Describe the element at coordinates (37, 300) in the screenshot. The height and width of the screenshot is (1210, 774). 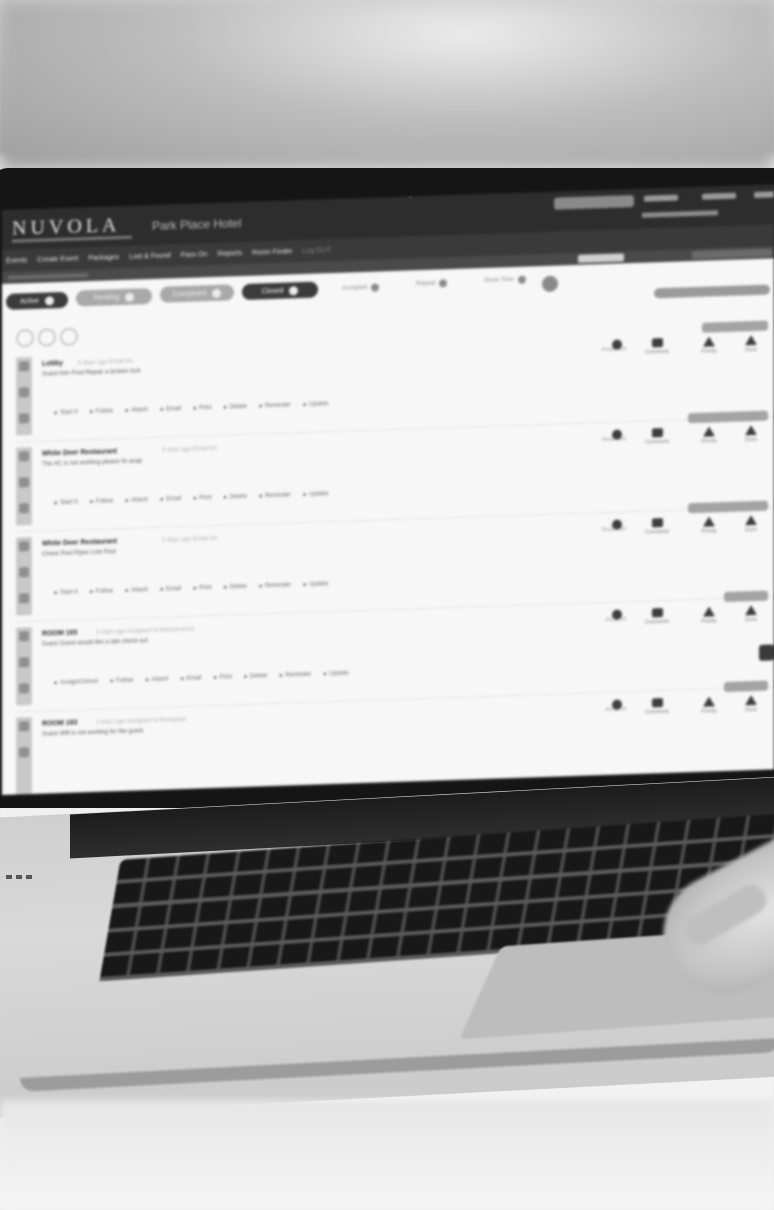
I see `filter-tab-active: Active` at that location.